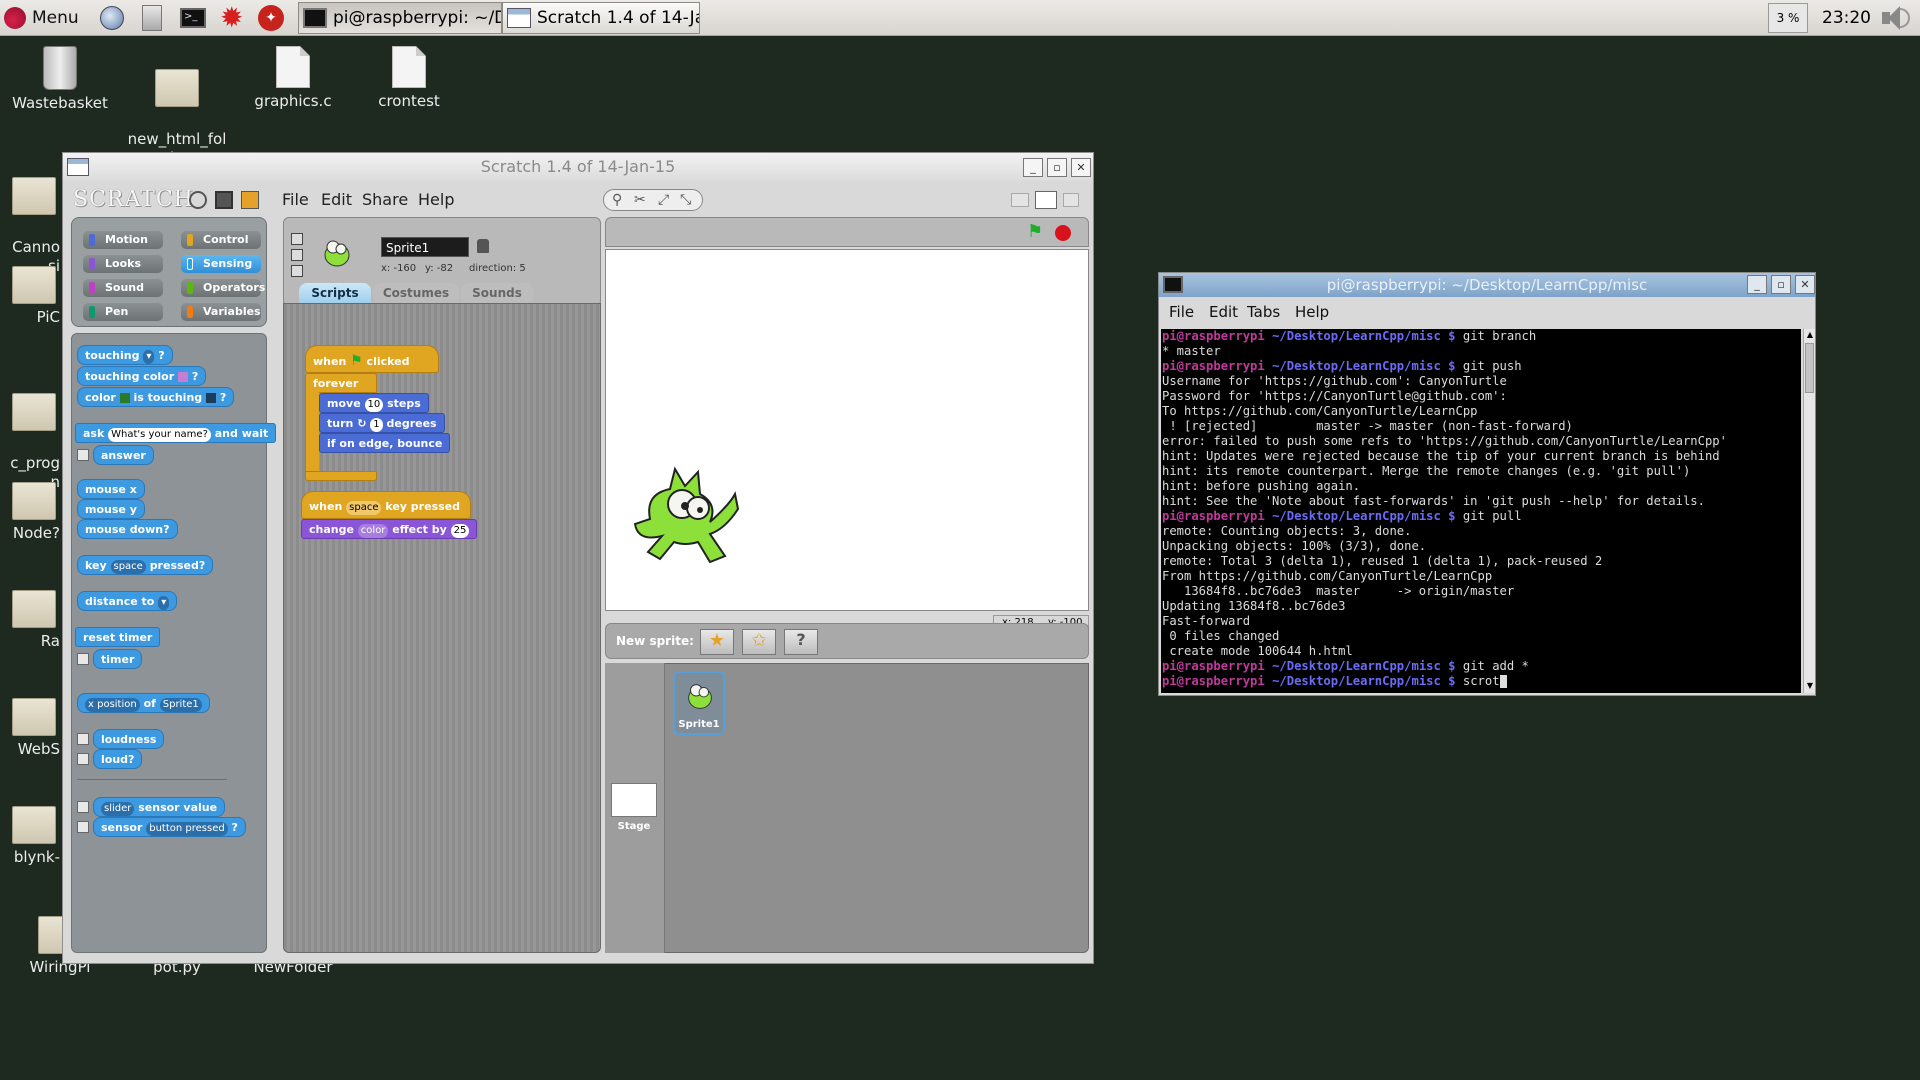  What do you see at coordinates (129, 739) in the screenshot?
I see `block-loudness: loudness` at bounding box center [129, 739].